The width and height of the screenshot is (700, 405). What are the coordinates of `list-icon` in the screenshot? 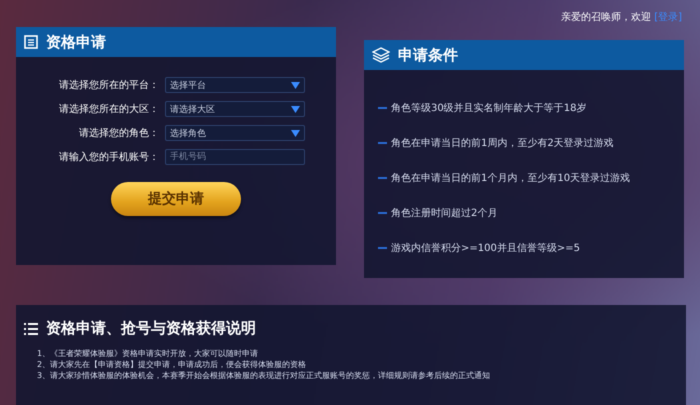 It's located at (31, 328).